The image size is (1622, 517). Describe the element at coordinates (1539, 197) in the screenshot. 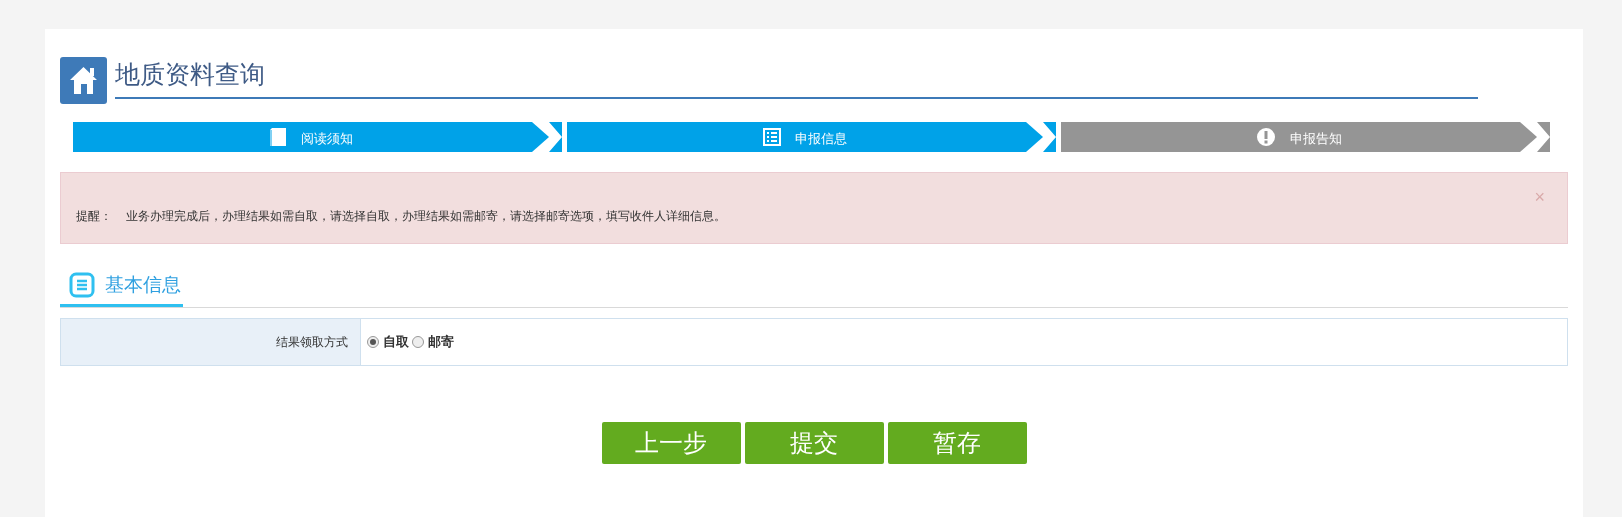

I see `close-button: ×` at that location.